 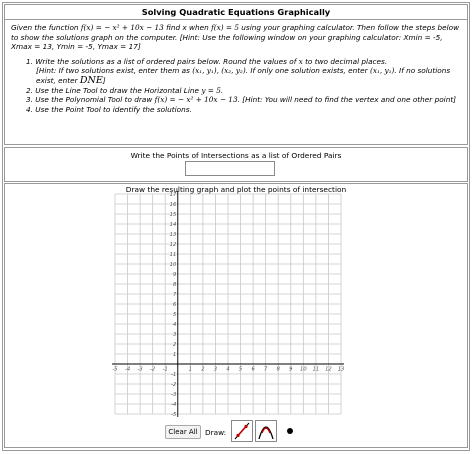 I want to click on page-title: Solving Quadratic Equations Graphically, so click(x=236, y=12).